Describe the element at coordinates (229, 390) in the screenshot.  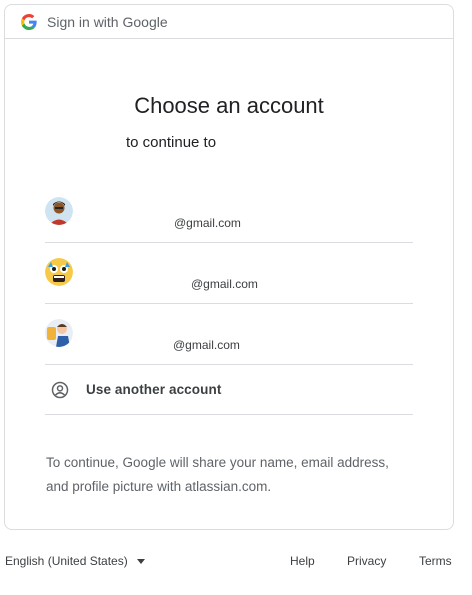
I see `use-another-account-button: Use another account` at that location.